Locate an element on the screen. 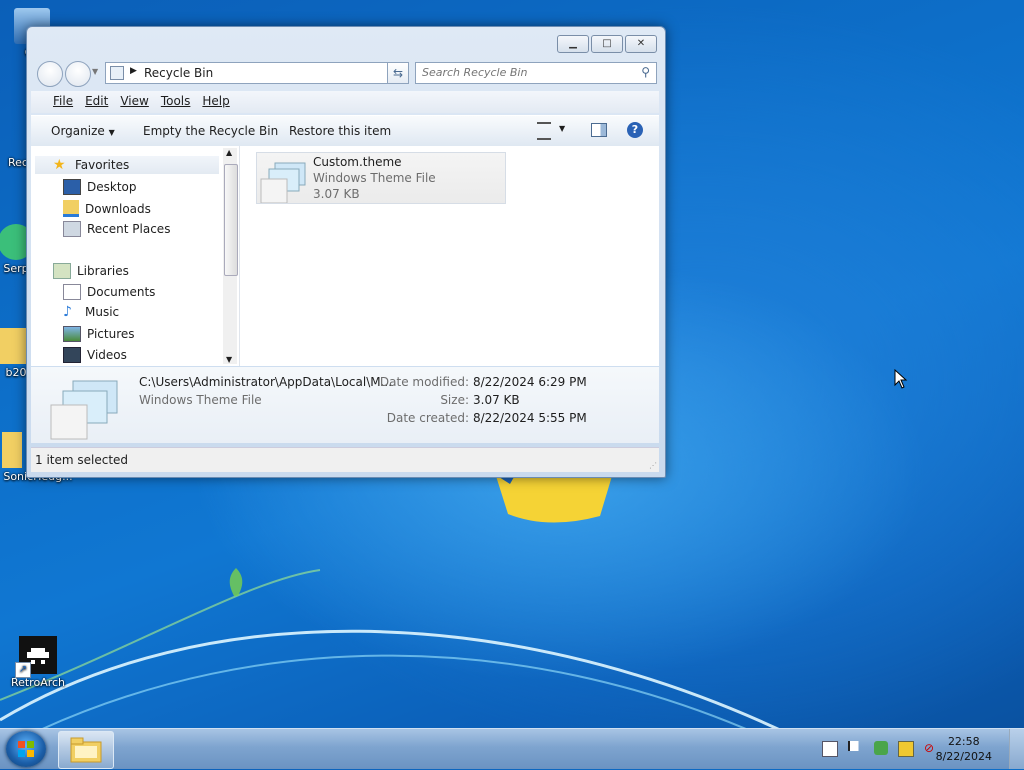  desktop-icon-retroarch: ↗ RetroArch is located at coordinates (38, 662).